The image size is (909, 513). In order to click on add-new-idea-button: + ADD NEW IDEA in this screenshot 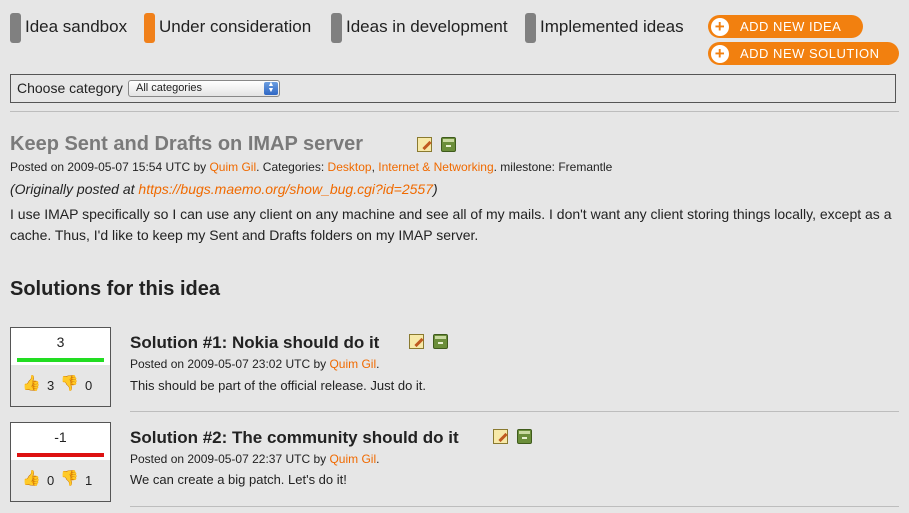, I will do `click(785, 26)`.